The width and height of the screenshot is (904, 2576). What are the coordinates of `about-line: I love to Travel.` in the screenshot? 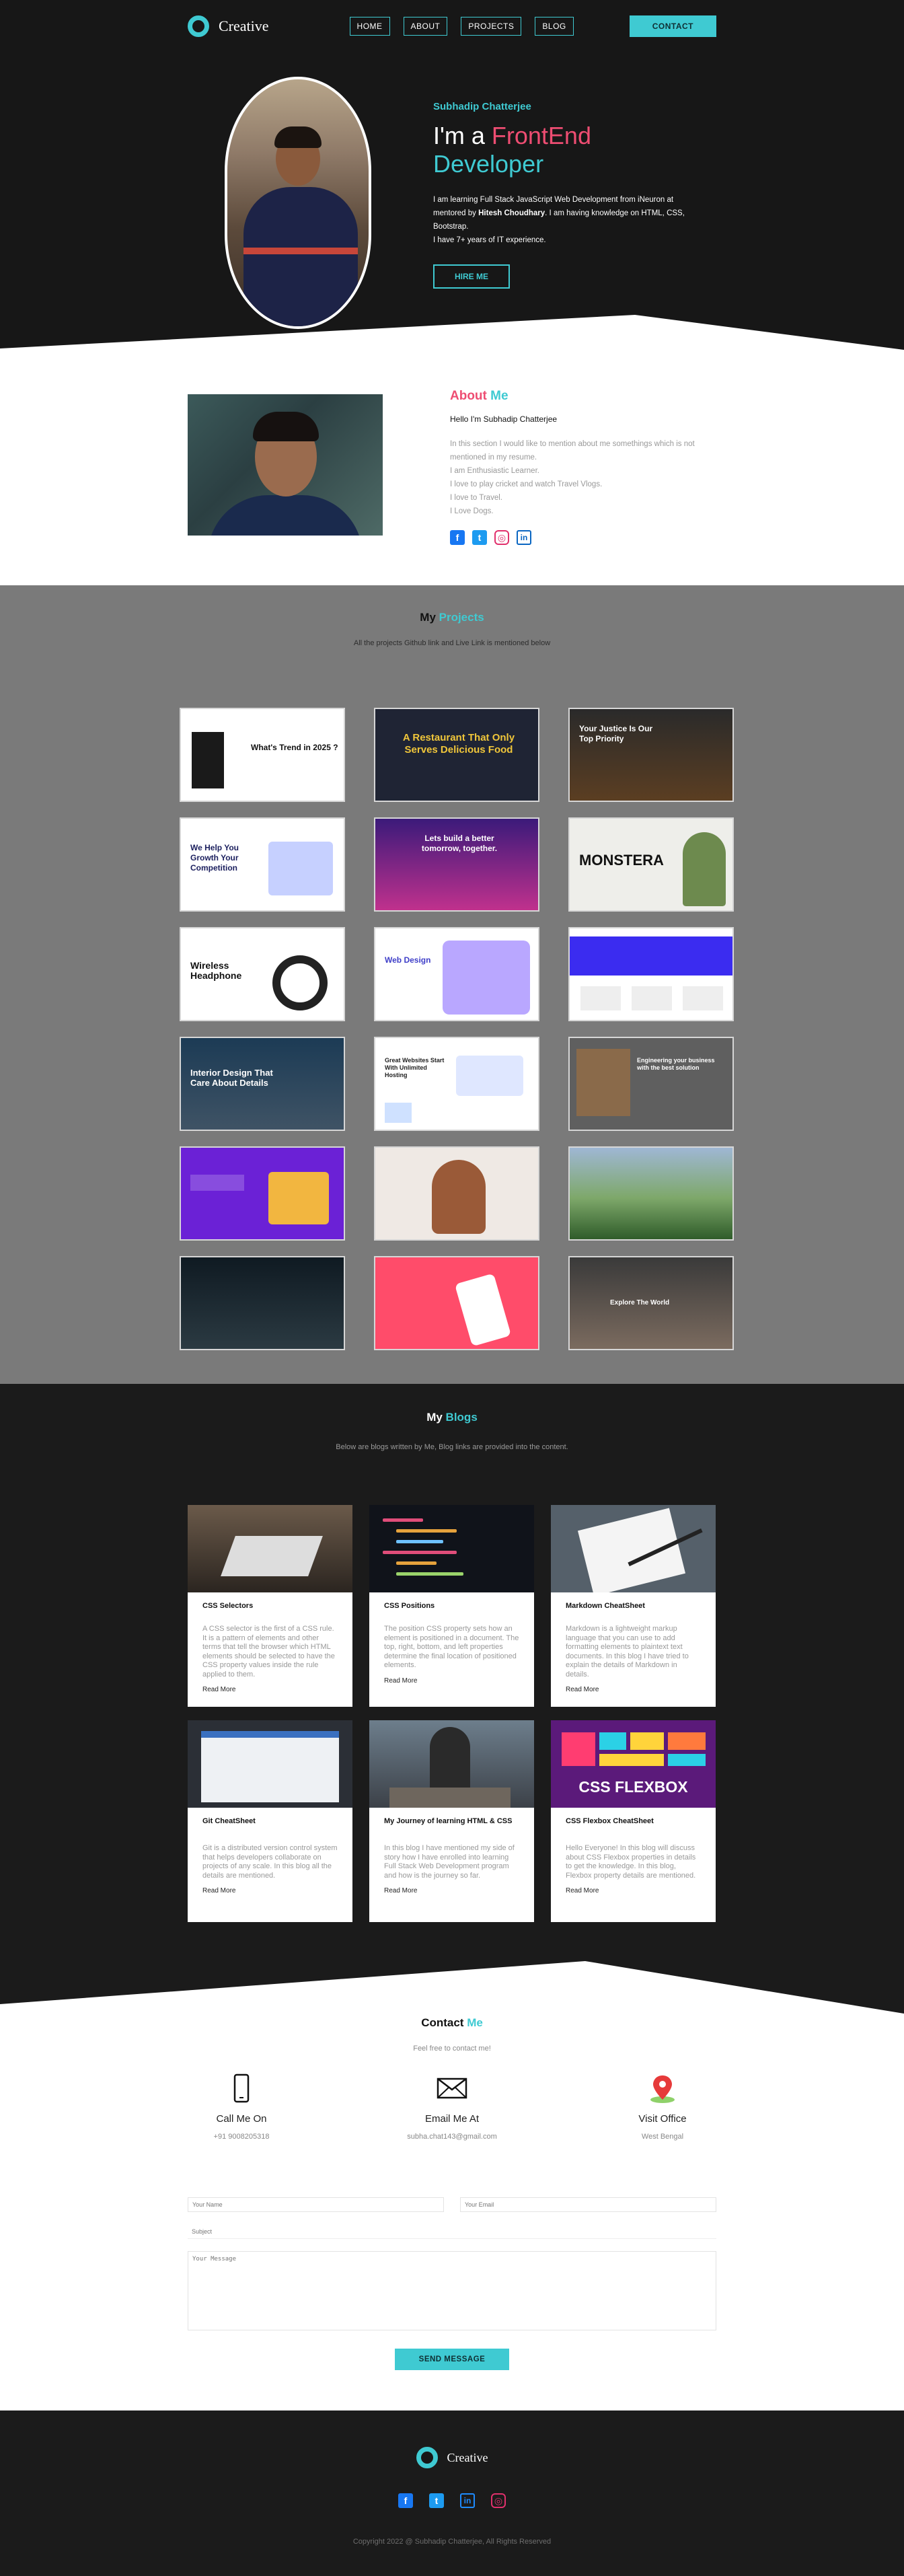 It's located at (476, 498).